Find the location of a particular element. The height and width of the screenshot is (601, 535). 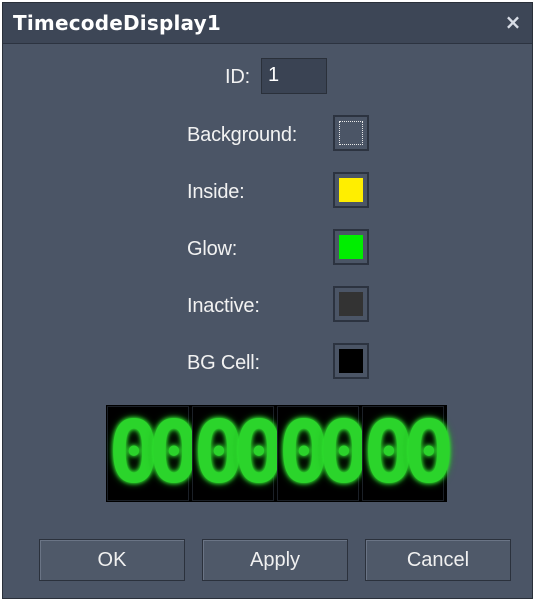

inactive-label: Inactive: is located at coordinates (223, 306).